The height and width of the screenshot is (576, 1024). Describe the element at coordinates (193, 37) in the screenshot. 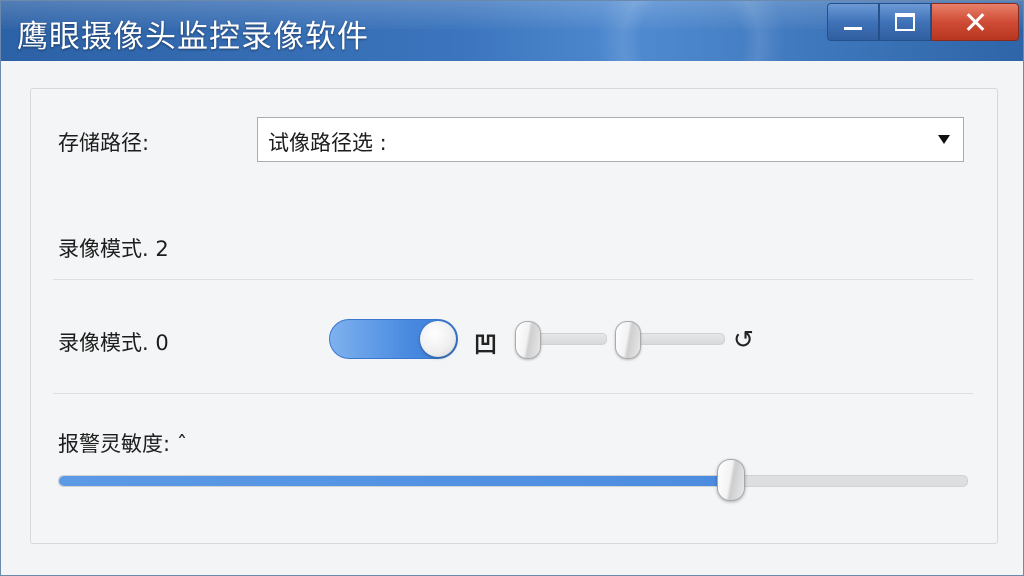

I see `window-title: 鹰眼摄像头监控录像软件` at that location.